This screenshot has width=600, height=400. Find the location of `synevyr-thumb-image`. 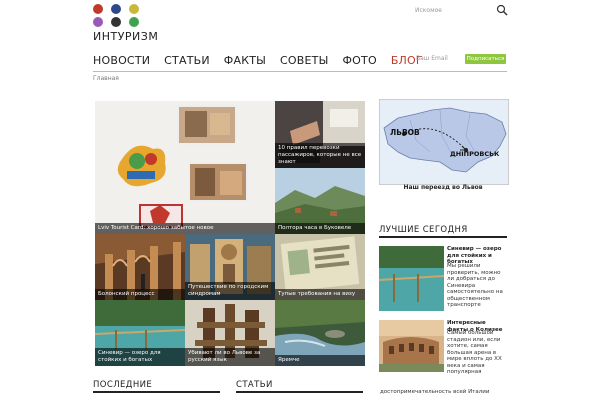

synevyr-thumb-image is located at coordinates (411, 278).